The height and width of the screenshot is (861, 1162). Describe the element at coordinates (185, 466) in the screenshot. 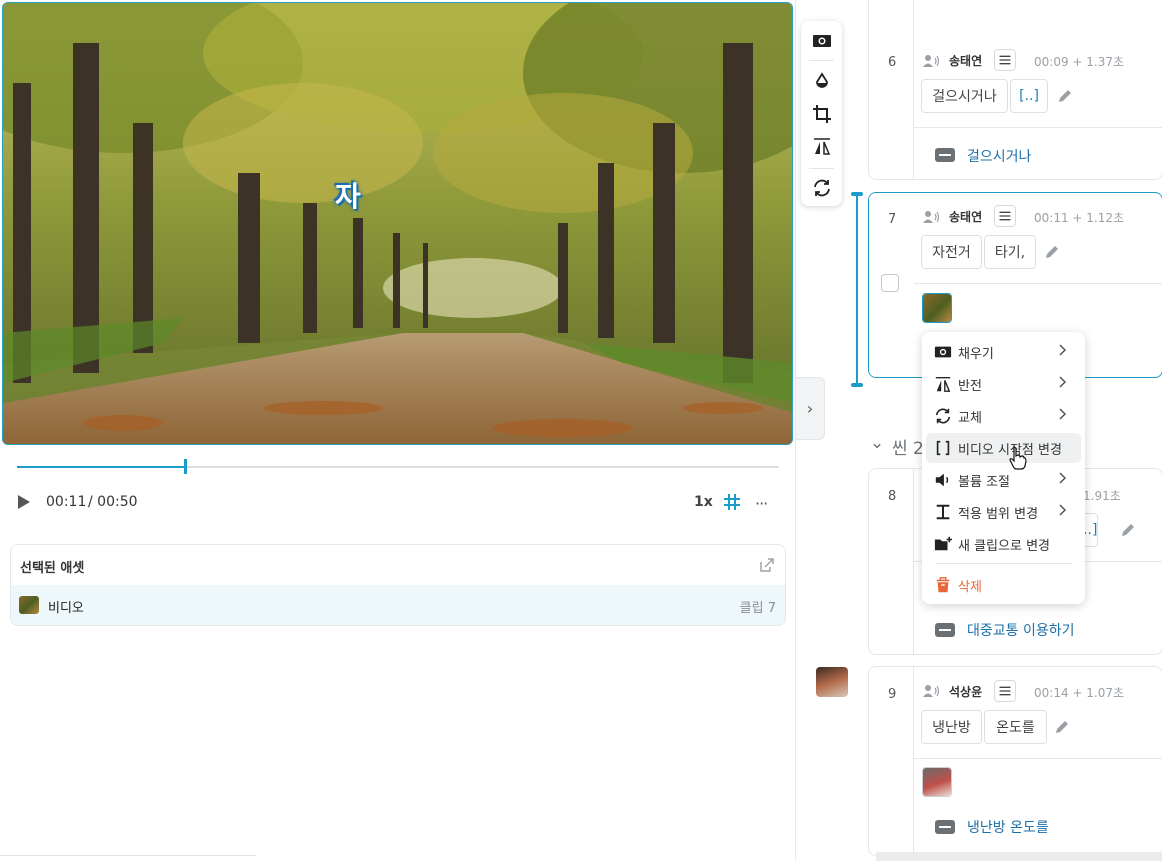

I see `timeline-playhead` at that location.